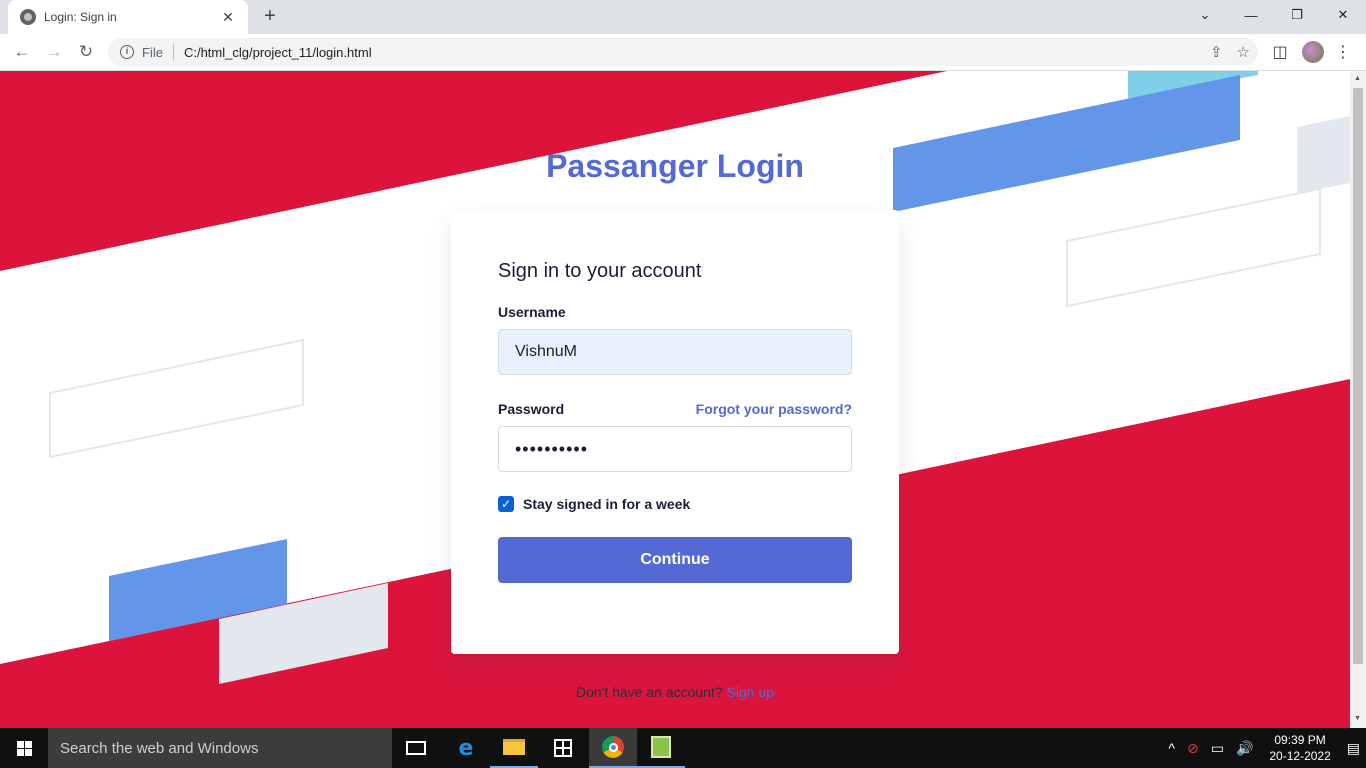 This screenshot has width=1366, height=768. Describe the element at coordinates (1358, 376) in the screenshot. I see `scroll-thumb` at that location.